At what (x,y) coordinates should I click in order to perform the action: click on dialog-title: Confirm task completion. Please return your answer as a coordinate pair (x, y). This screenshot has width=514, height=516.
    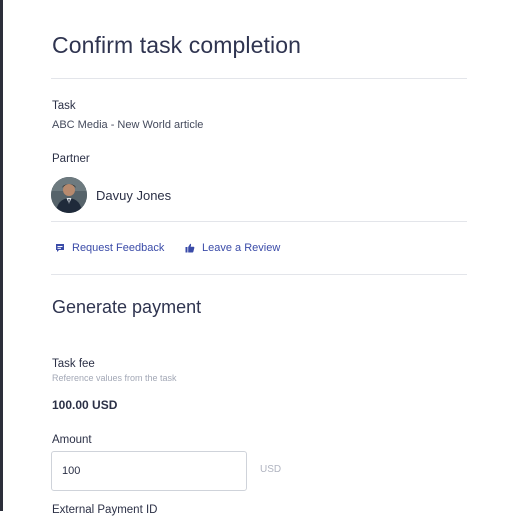
    Looking at the image, I should click on (176, 45).